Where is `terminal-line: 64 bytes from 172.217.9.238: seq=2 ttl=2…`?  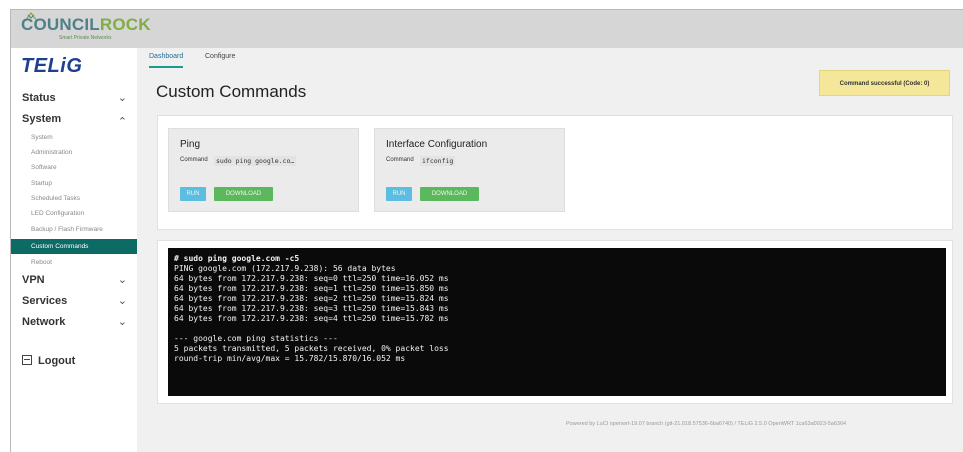 terminal-line: 64 bytes from 172.217.9.238: seq=2 ttl=2… is located at coordinates (311, 298).